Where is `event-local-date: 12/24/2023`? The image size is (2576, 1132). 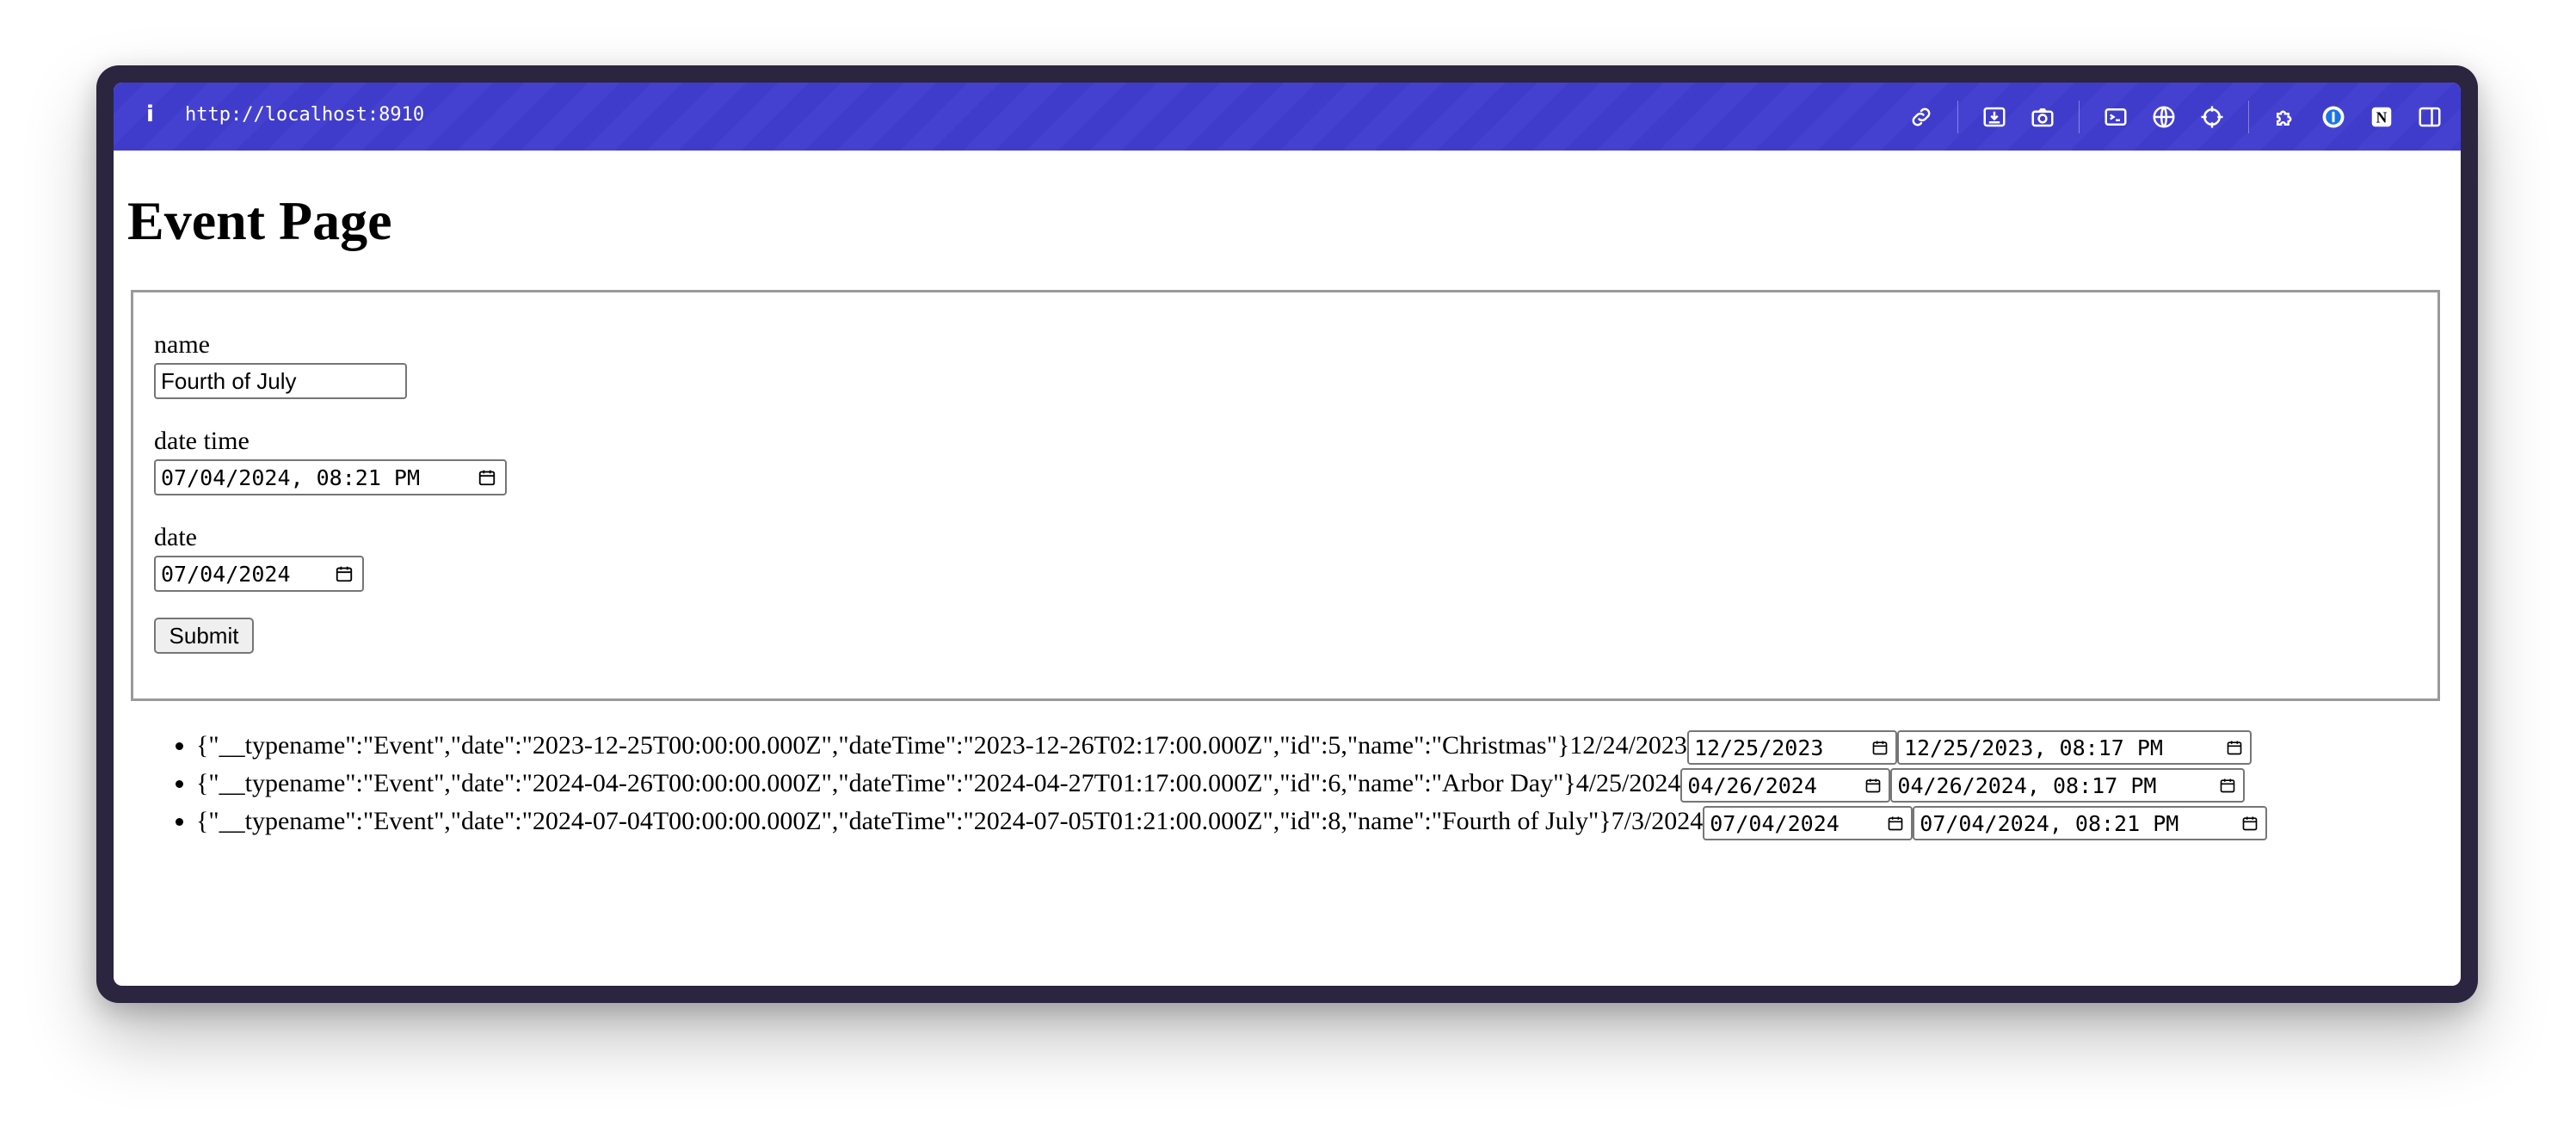 event-local-date: 12/24/2023 is located at coordinates (1628, 746).